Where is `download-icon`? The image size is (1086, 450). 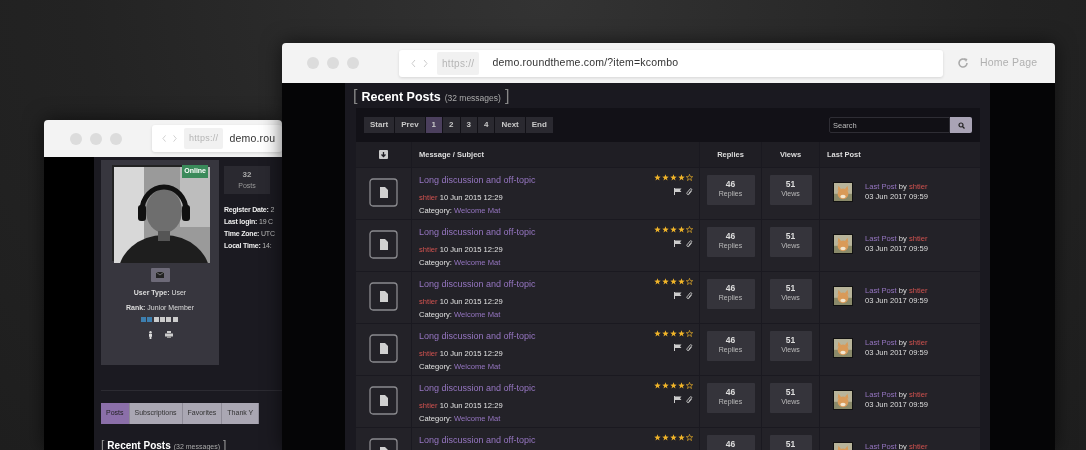
download-icon is located at coordinates (383, 154).